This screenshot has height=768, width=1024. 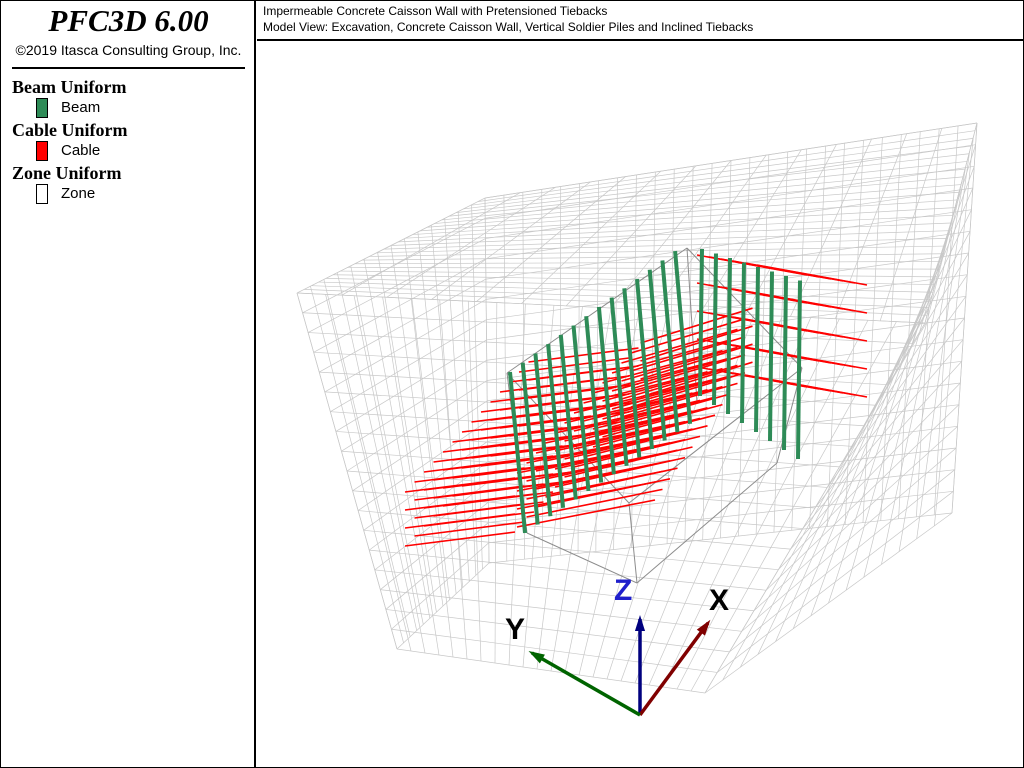 What do you see at coordinates (42, 108) in the screenshot?
I see `beam-color-swatch` at bounding box center [42, 108].